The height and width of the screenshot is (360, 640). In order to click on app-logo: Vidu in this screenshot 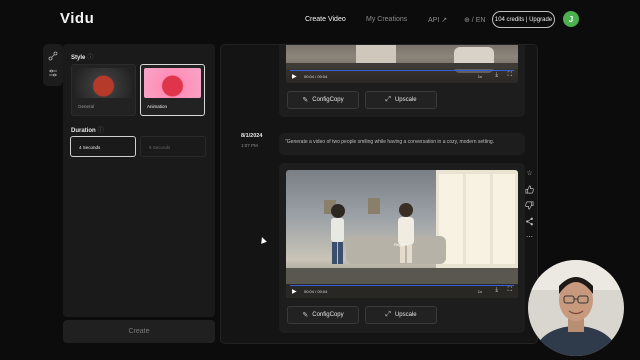, I will do `click(77, 18)`.